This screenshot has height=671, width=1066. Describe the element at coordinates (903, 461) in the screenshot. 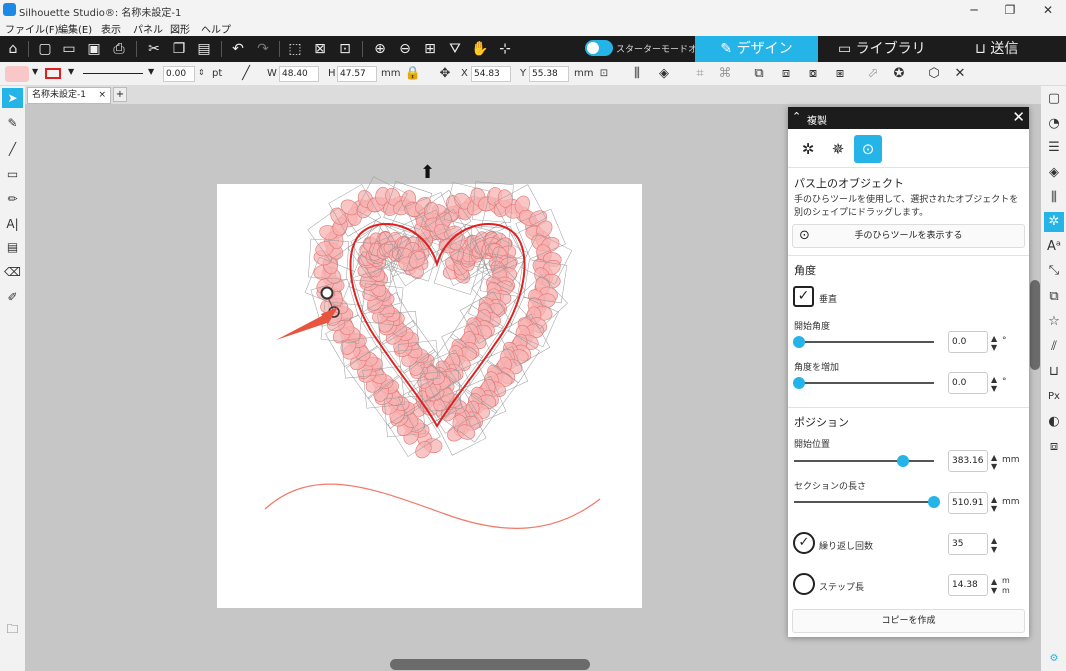

I see `start-position-knob` at that location.